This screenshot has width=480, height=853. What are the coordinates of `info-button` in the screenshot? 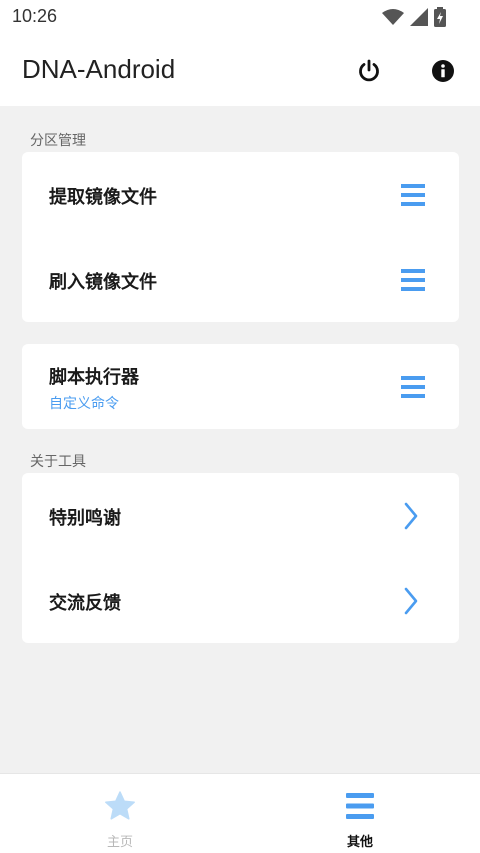 It's located at (443, 71).